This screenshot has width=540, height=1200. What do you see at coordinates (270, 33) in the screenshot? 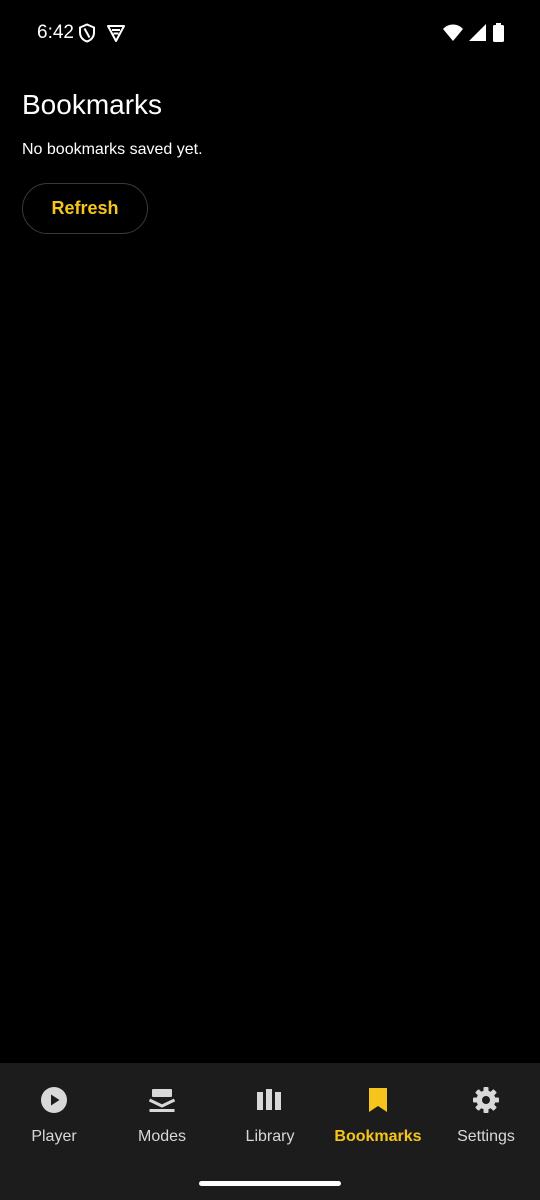
I see `status-bar: 6:42` at bounding box center [270, 33].